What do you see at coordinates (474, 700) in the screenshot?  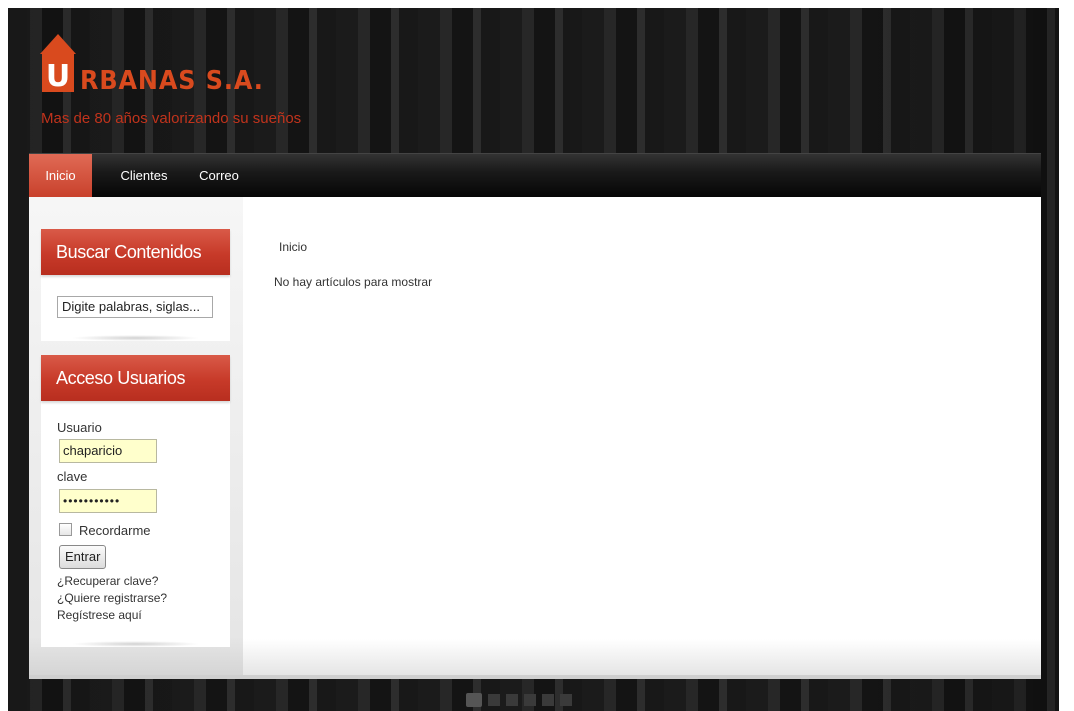 I see `footer-logo-icon` at bounding box center [474, 700].